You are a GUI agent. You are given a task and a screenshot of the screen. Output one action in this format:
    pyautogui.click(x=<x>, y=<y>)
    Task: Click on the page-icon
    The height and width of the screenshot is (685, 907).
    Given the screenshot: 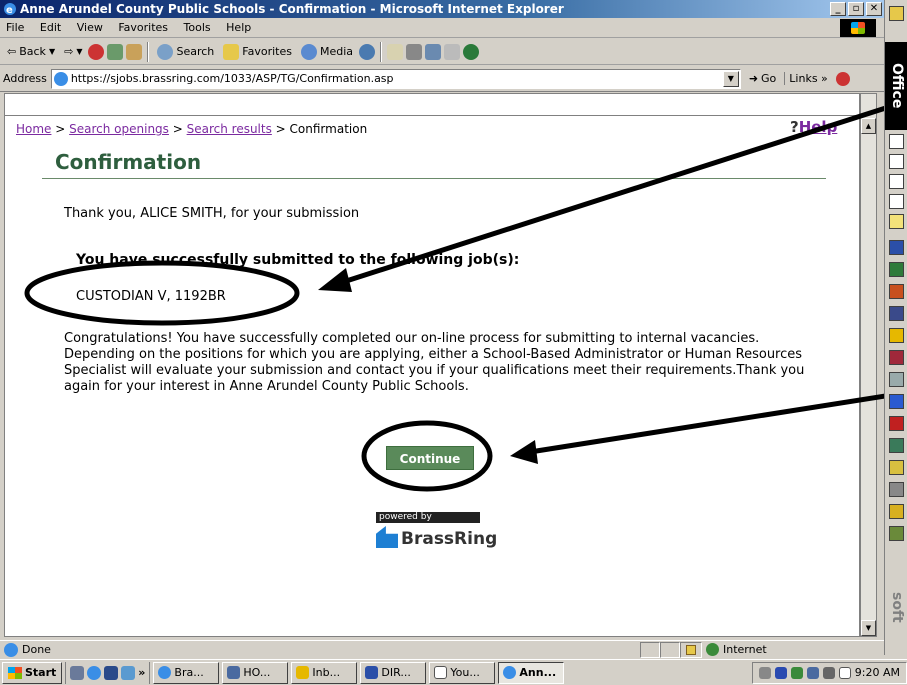 What is the action you would take?
    pyautogui.click(x=11, y=649)
    